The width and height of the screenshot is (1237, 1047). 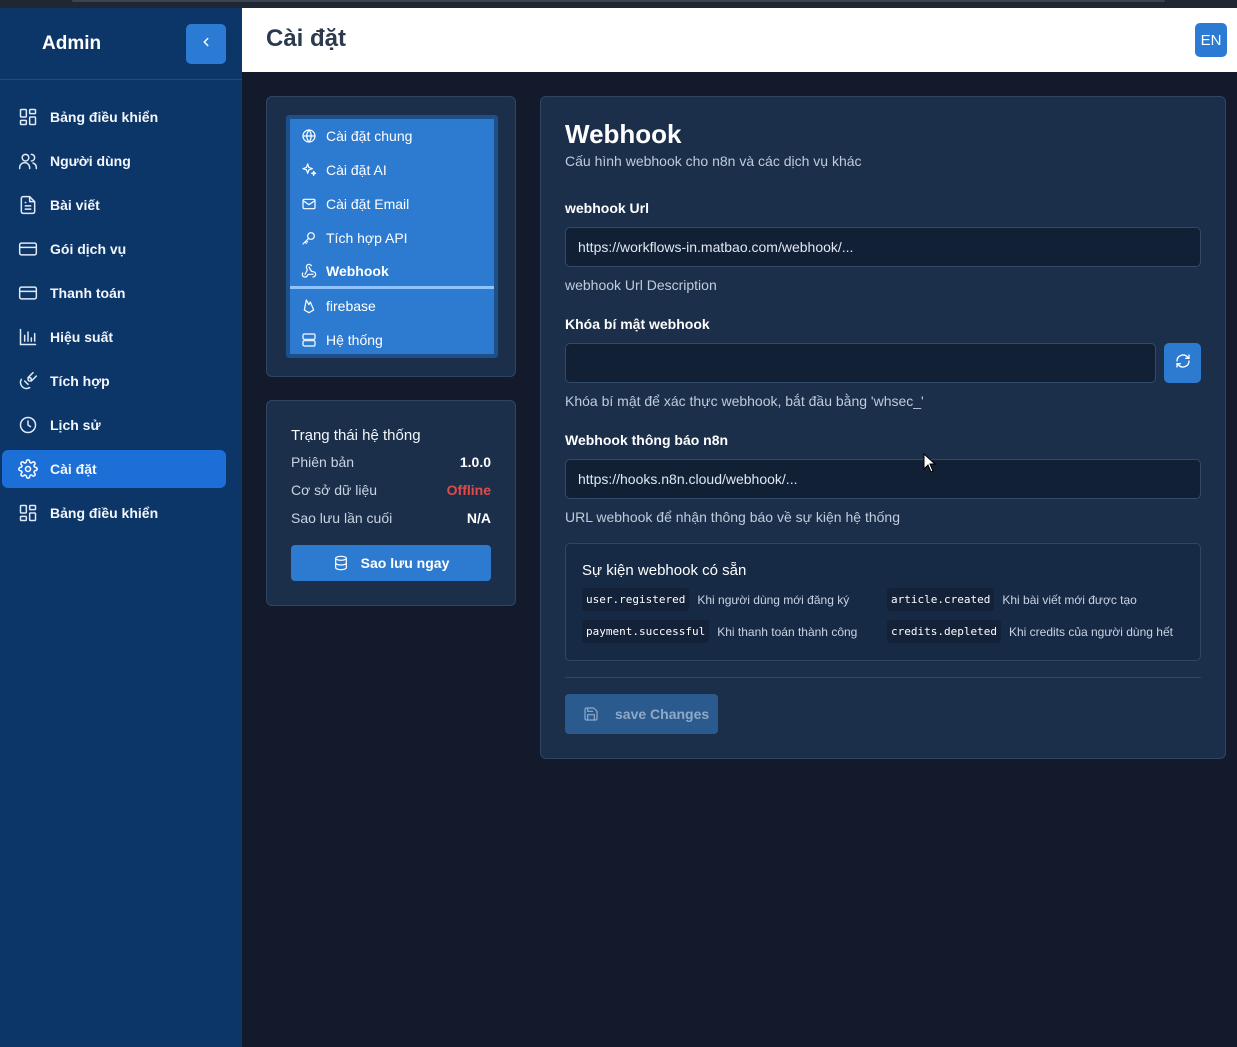 I want to click on backup-now-button: Sao lưu ngay, so click(x=391, y=563).